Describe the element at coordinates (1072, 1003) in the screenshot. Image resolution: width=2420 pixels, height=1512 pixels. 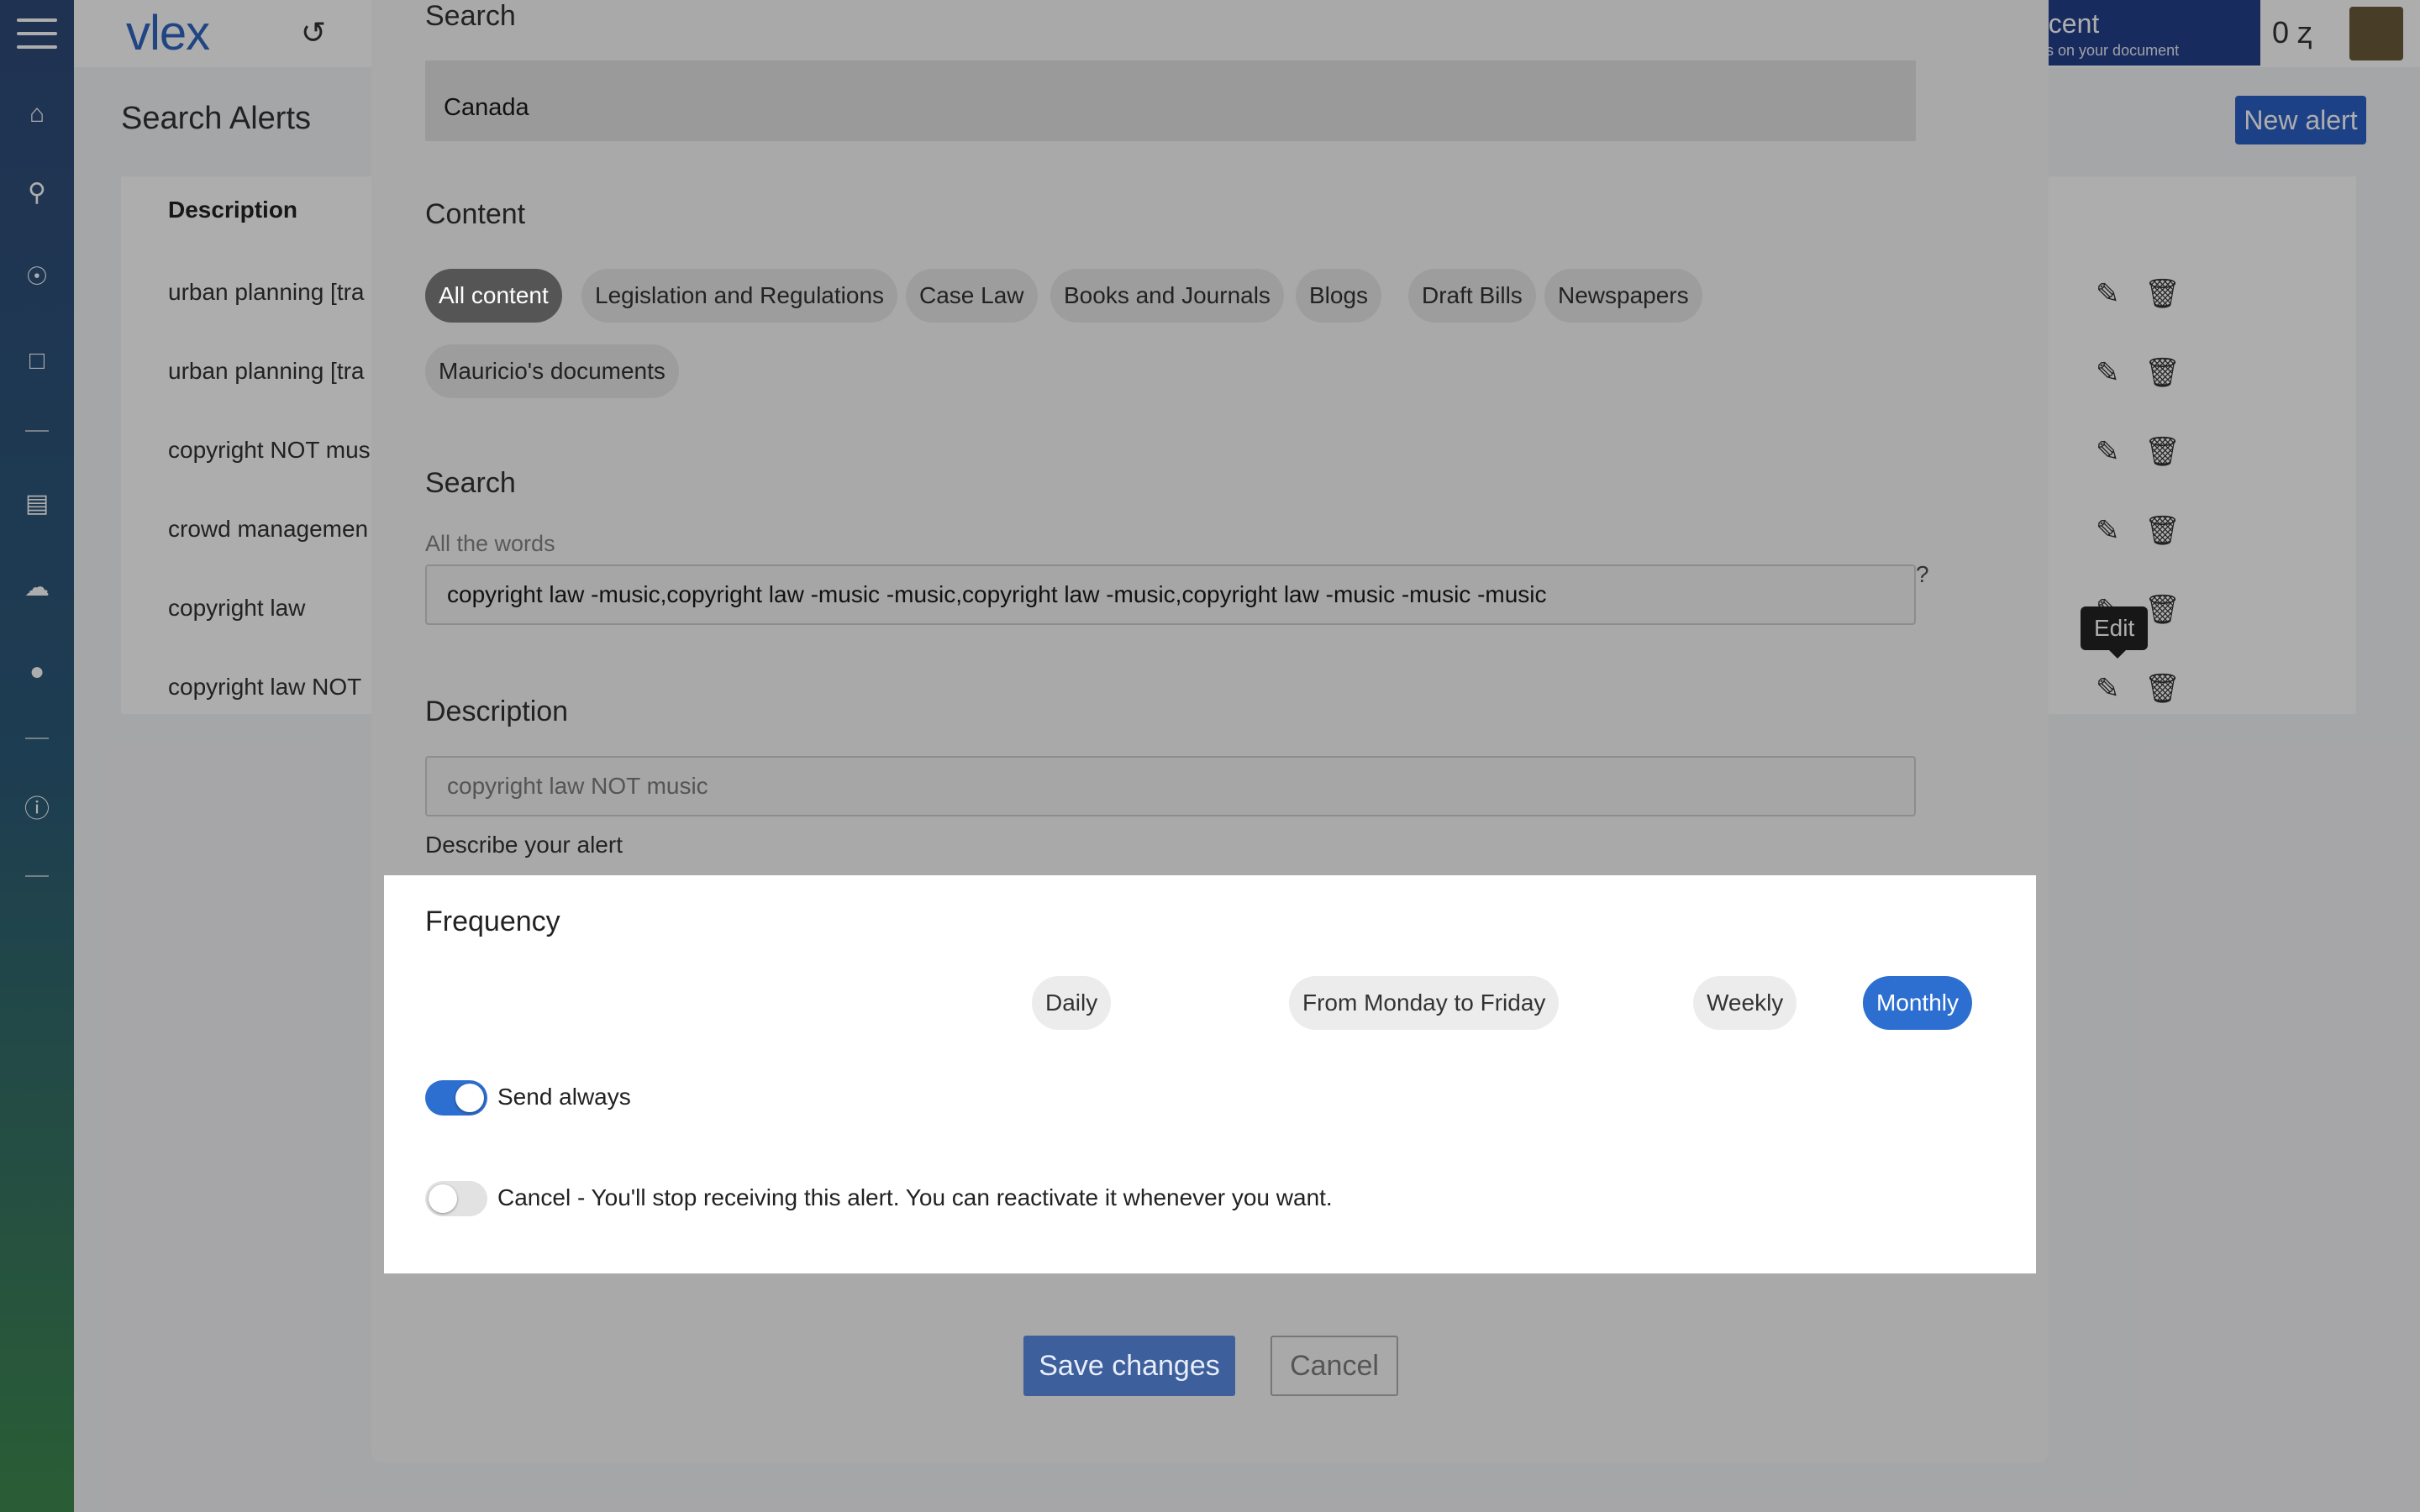
I see `frequency-daily: Daily` at that location.